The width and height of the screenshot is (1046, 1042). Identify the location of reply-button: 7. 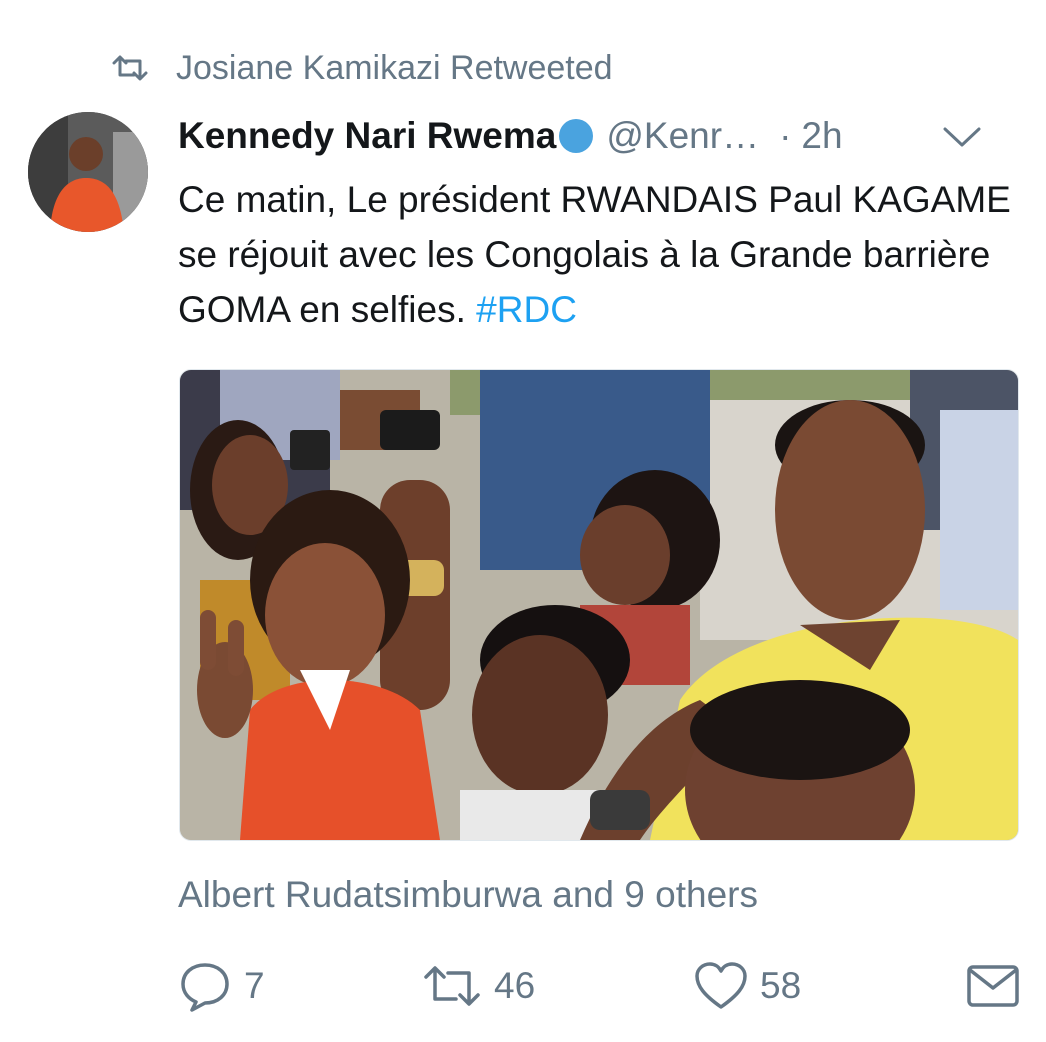
(221, 986).